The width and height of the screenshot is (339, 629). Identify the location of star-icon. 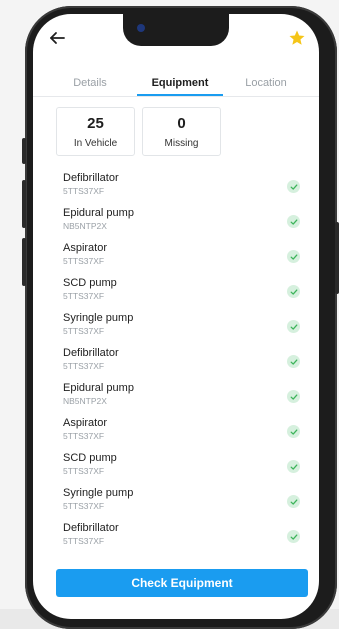
(297, 38).